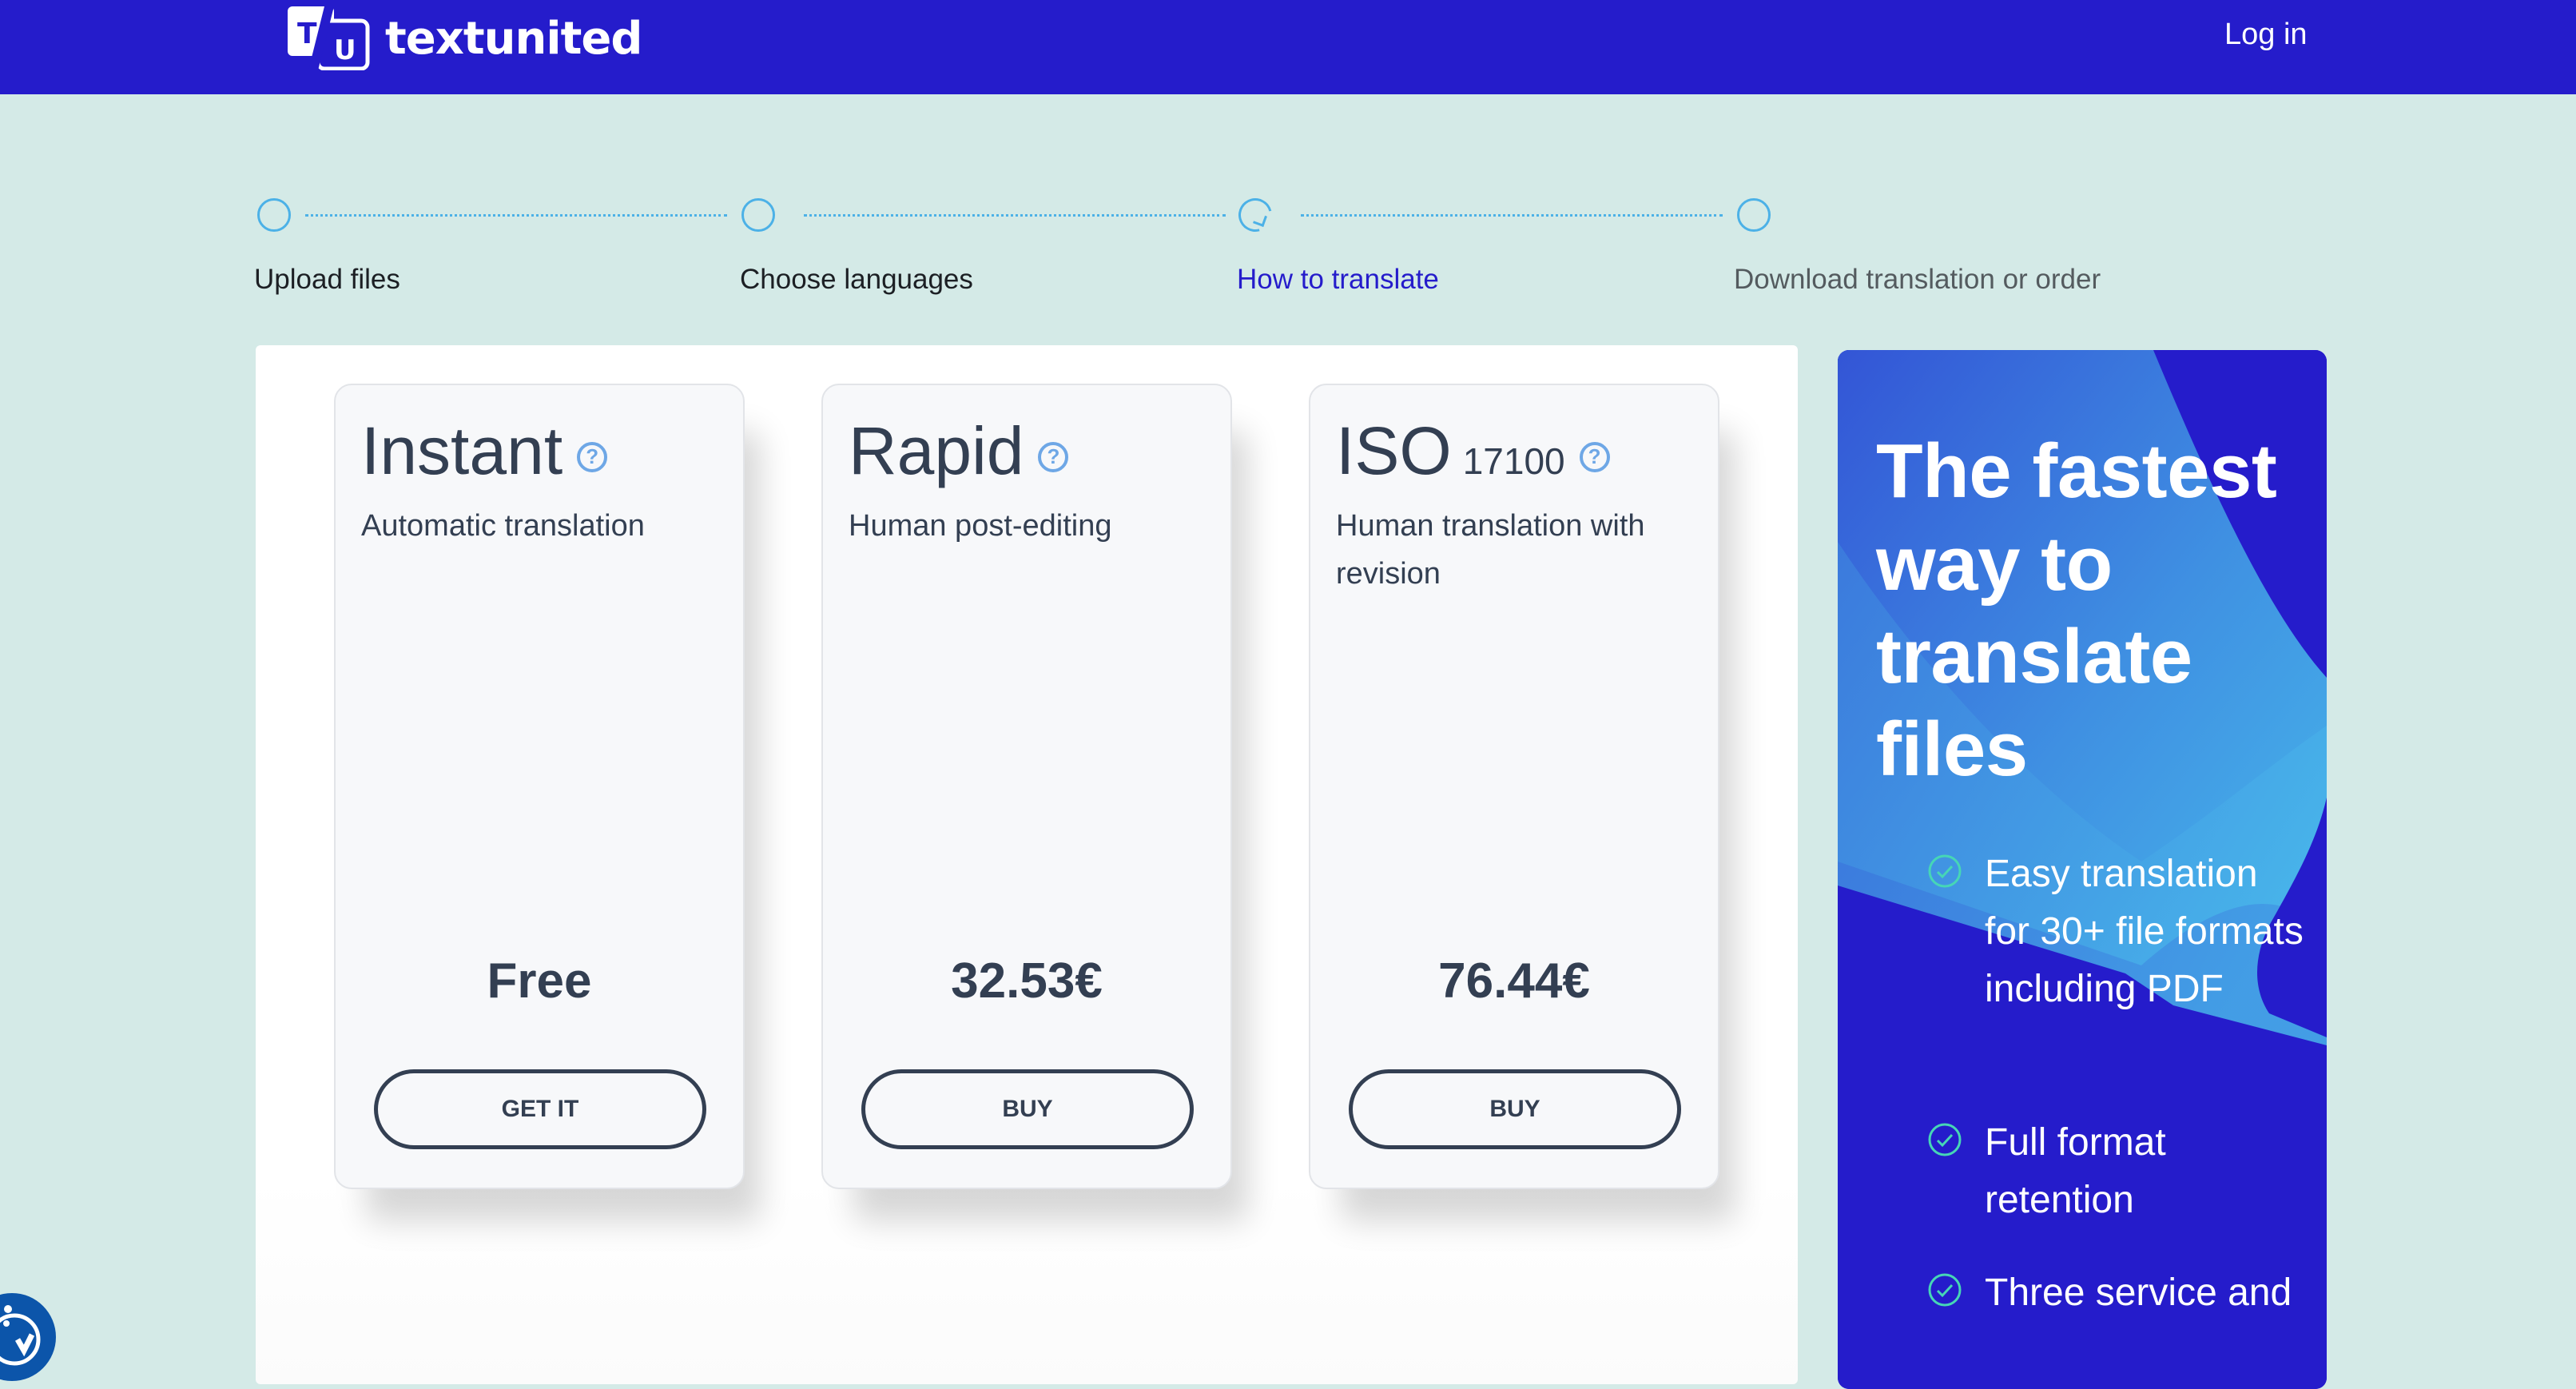  I want to click on promo-feature: Three service and, so click(2119, 1293).